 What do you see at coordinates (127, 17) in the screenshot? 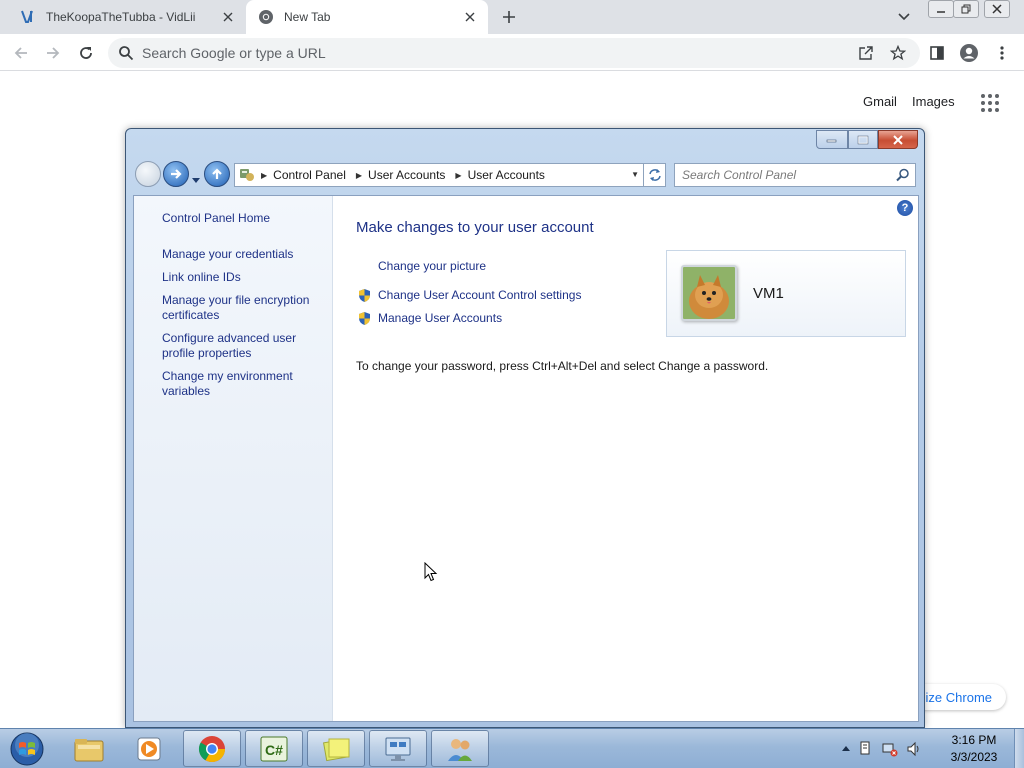
I see `tab-vidlii: TheKoopaTheTubba - VidLii` at bounding box center [127, 17].